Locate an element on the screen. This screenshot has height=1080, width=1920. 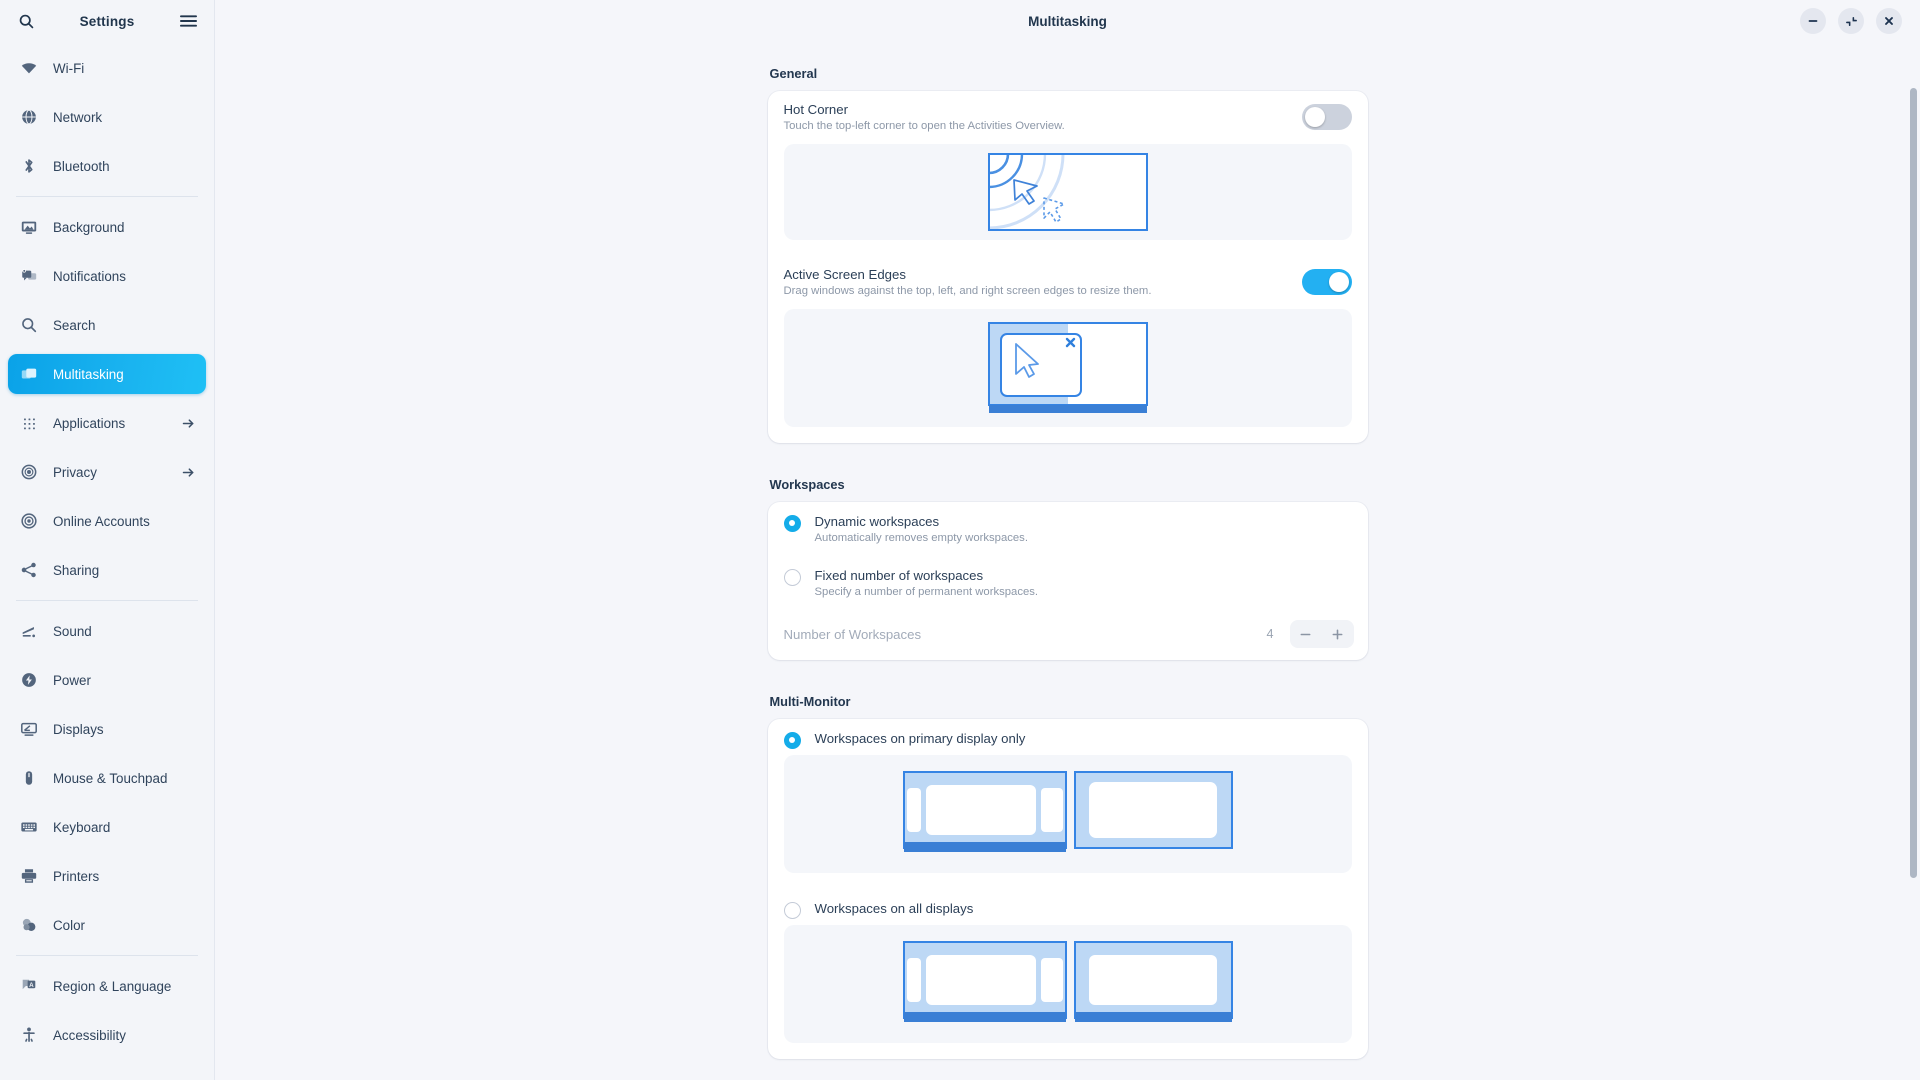
background-icon is located at coordinates (29, 227).